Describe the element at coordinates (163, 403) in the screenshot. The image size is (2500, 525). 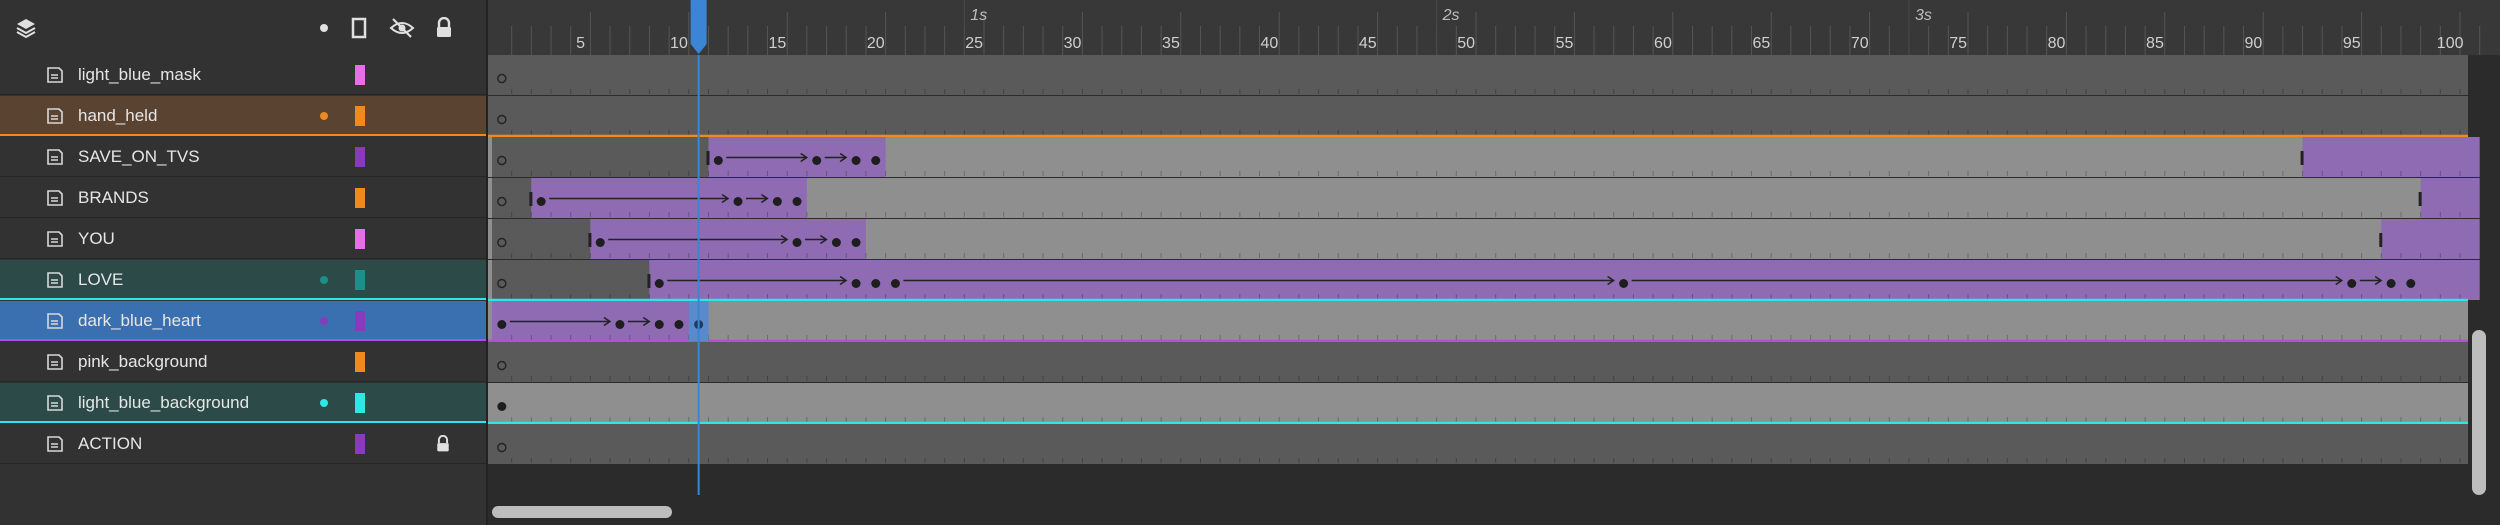
I see `layer-name: light_blue_background` at that location.